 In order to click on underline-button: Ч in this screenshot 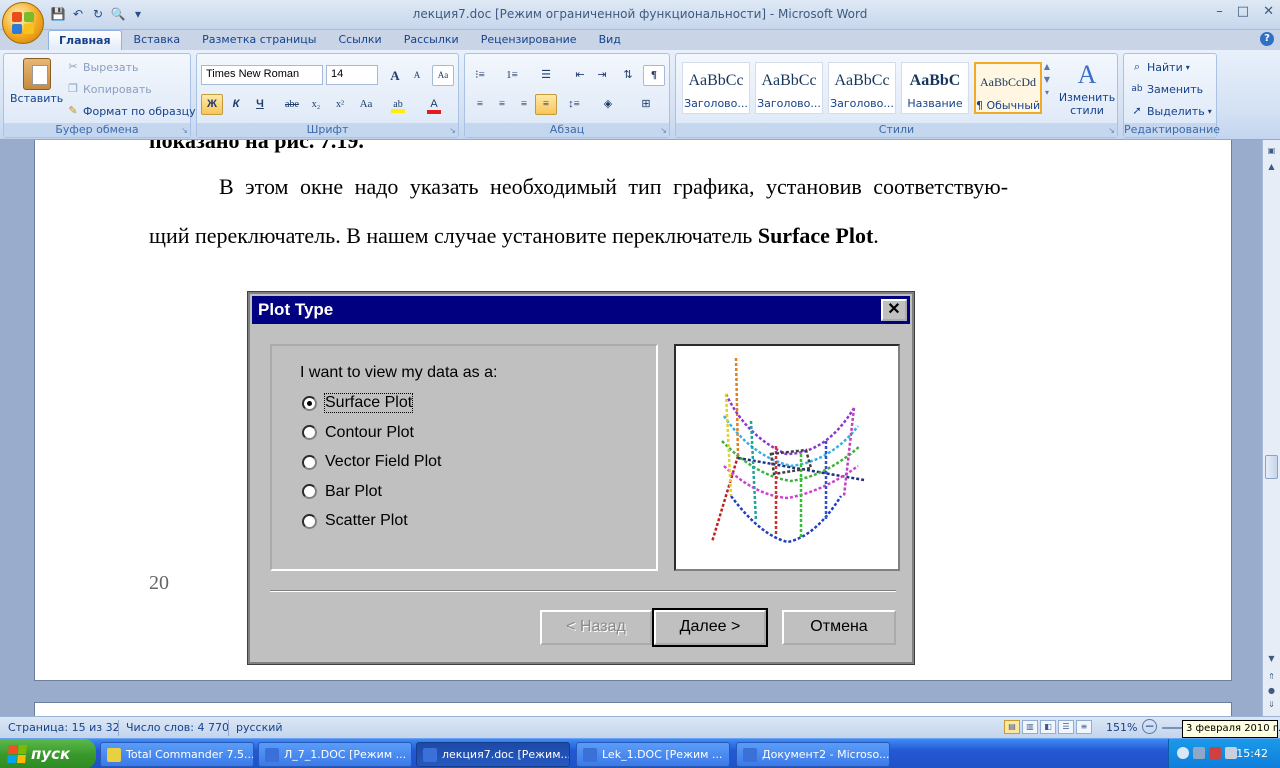, I will do `click(260, 104)`.